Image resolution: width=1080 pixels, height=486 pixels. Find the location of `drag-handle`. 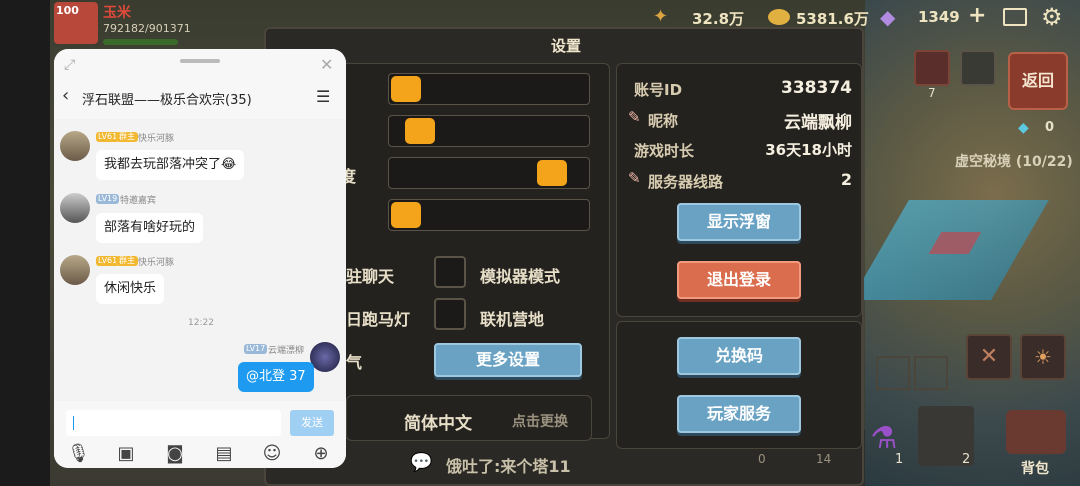

drag-handle is located at coordinates (200, 61).